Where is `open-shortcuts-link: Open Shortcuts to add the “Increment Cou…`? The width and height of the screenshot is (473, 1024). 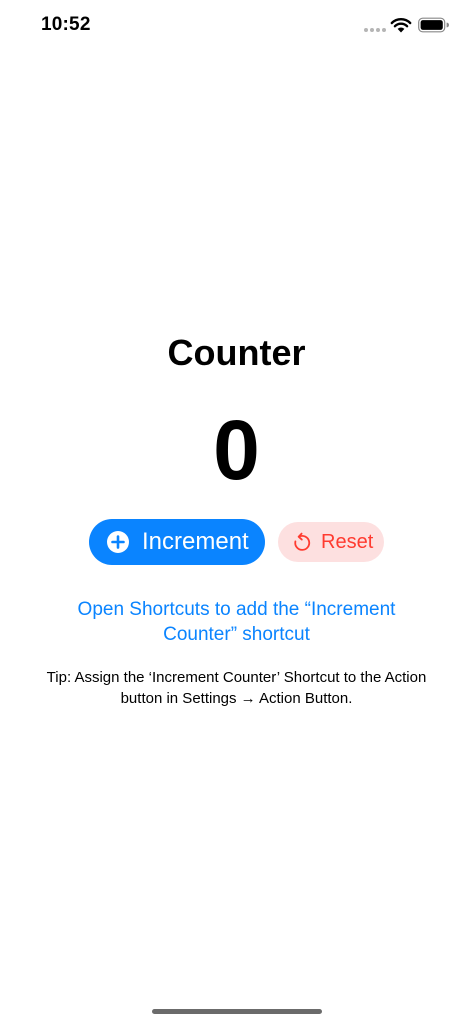
open-shortcuts-link: Open Shortcuts to add the “Increment Cou… is located at coordinates (236, 622).